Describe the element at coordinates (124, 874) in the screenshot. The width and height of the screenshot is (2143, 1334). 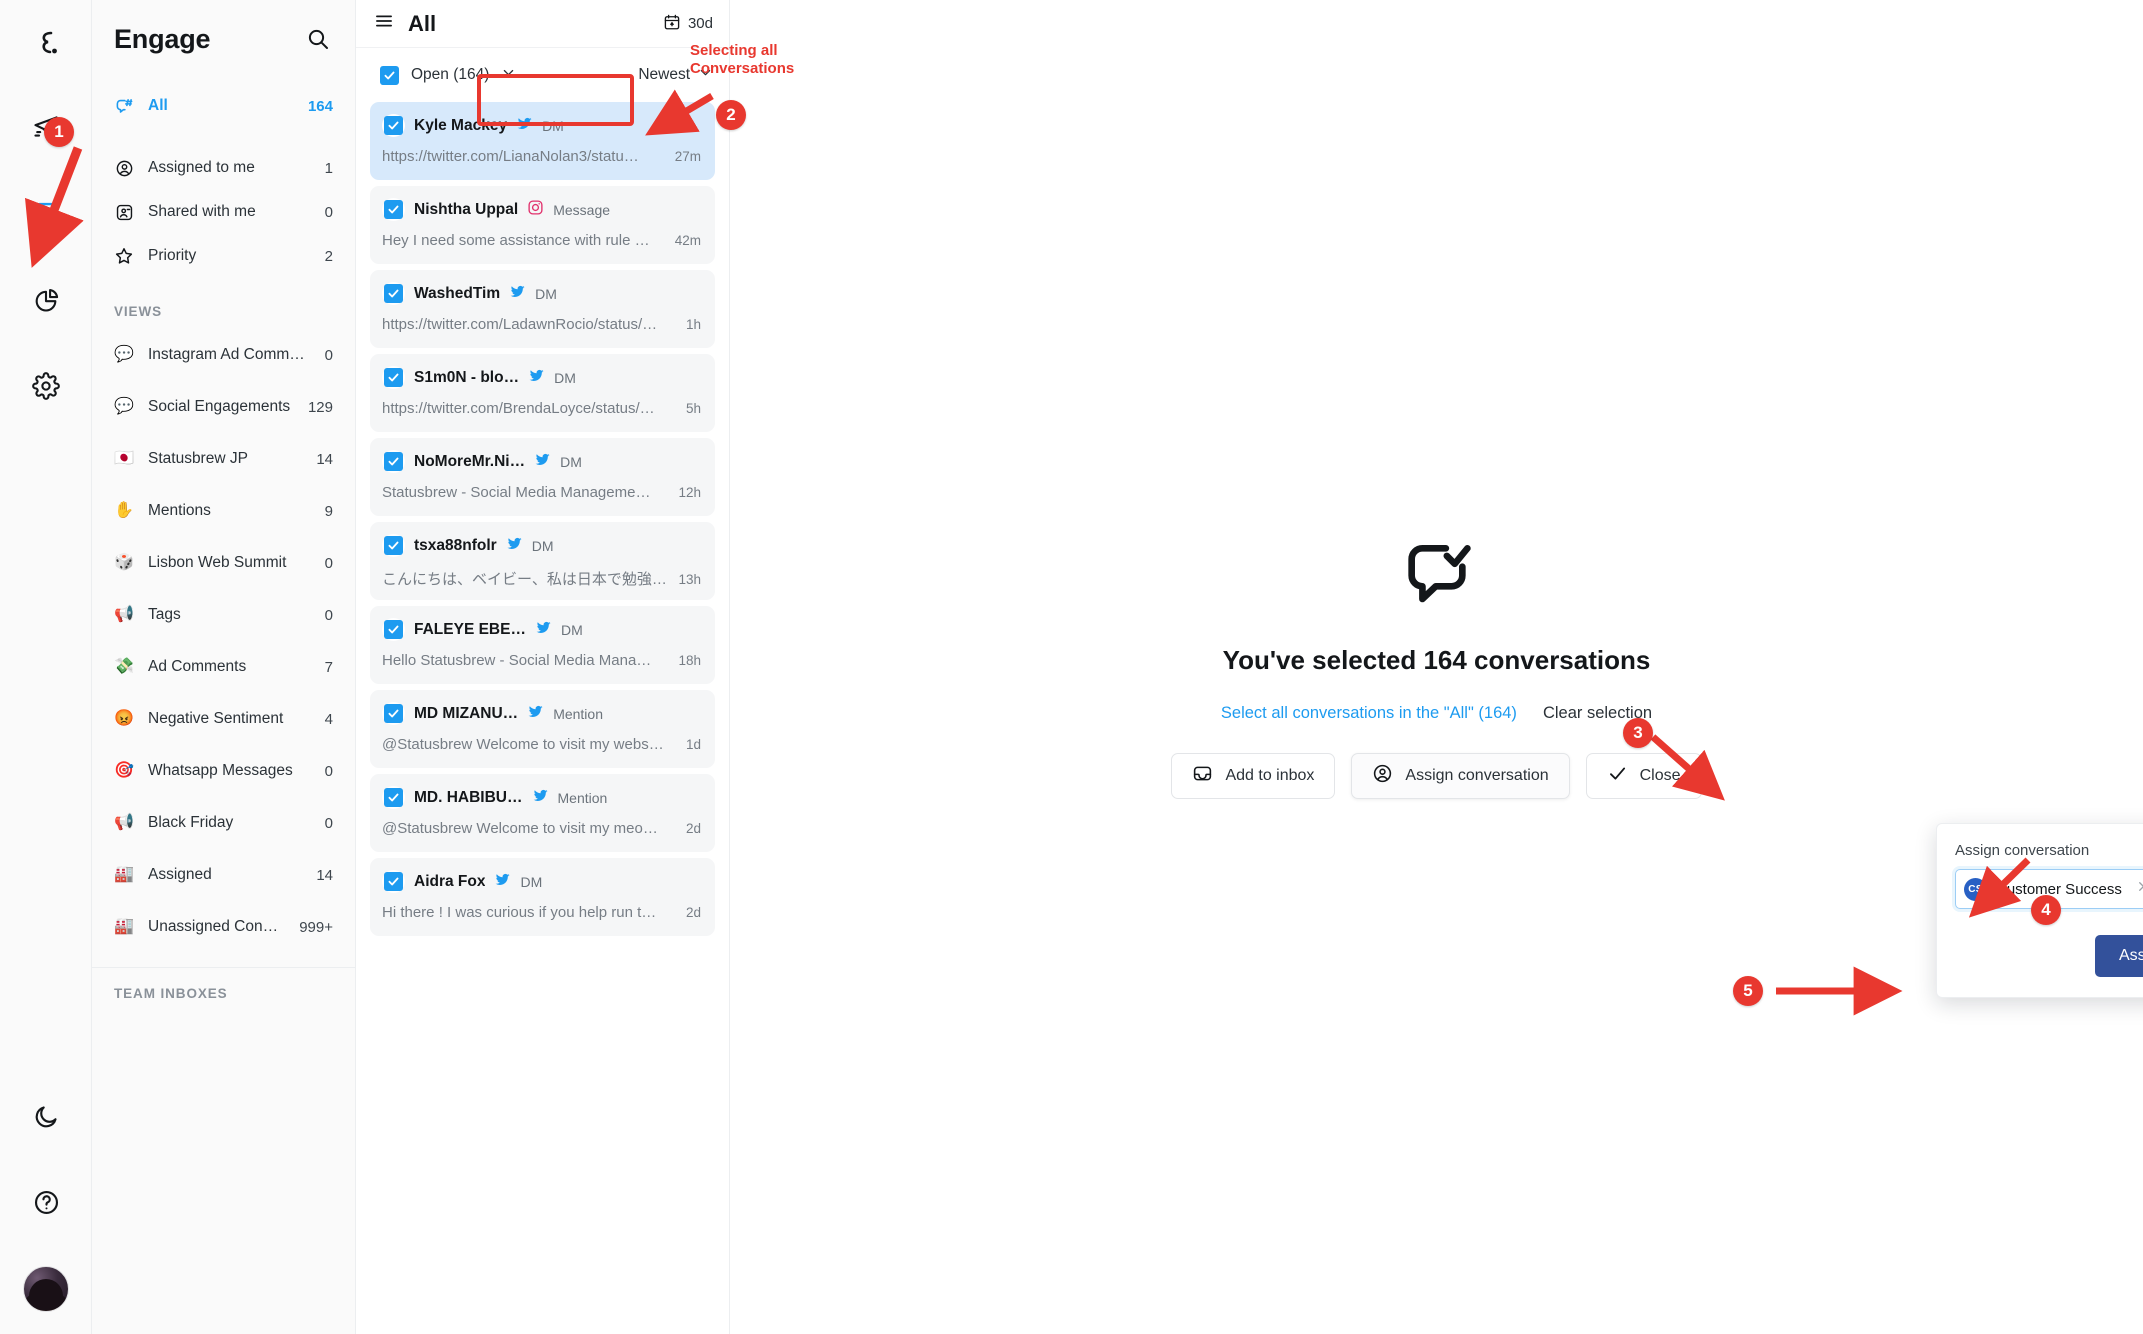
I see `factory-icon: 🏭` at that location.